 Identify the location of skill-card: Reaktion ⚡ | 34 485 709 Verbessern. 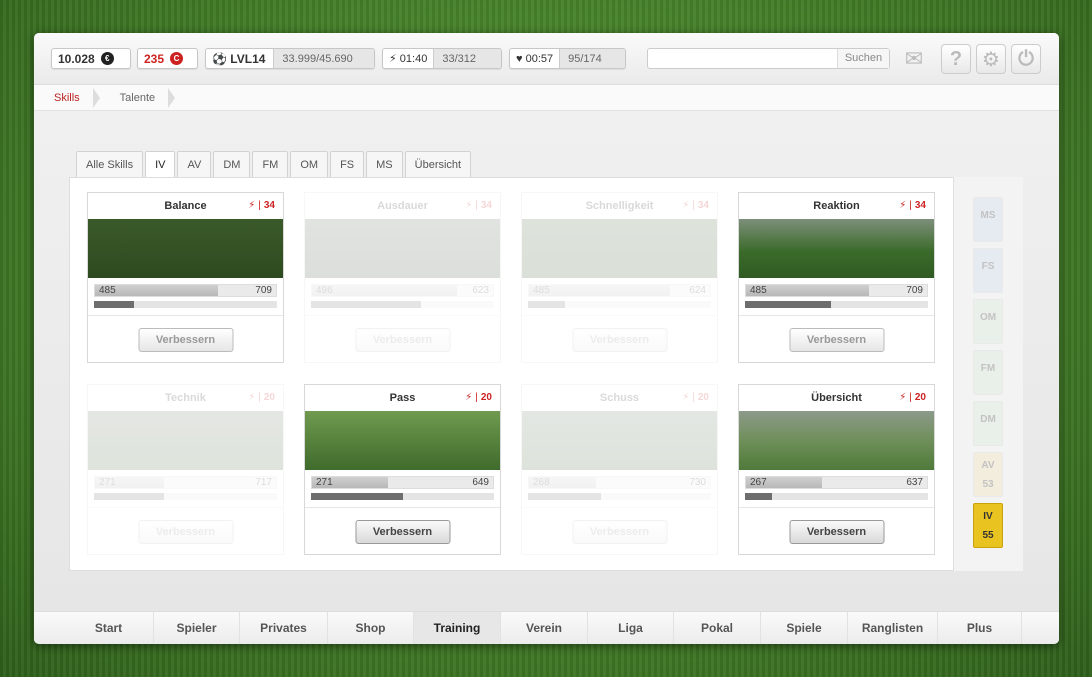
(836, 277).